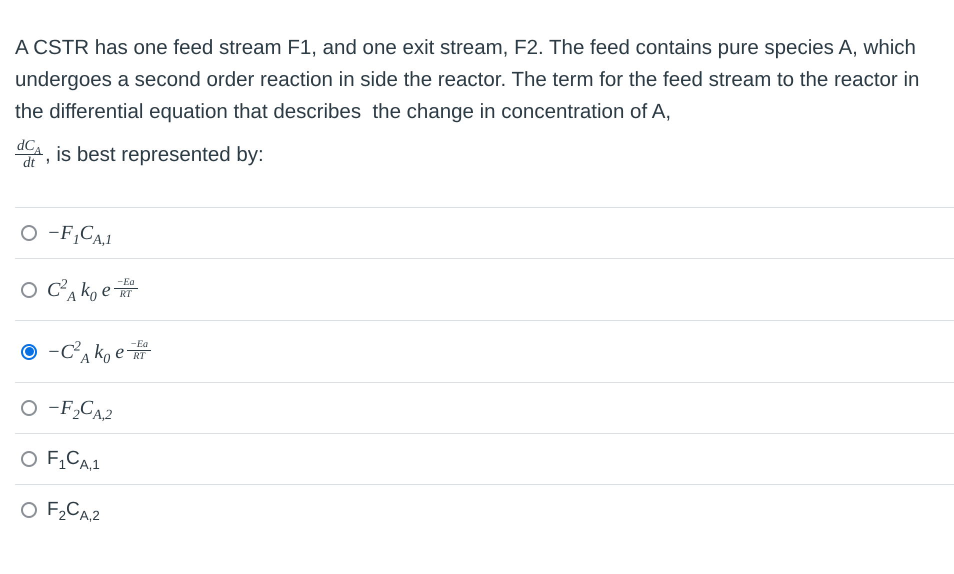 This screenshot has height=574, width=954. Describe the element at coordinates (79, 408) in the screenshot. I see `option-text: −F$_{2}$C$_{A,2}$` at that location.